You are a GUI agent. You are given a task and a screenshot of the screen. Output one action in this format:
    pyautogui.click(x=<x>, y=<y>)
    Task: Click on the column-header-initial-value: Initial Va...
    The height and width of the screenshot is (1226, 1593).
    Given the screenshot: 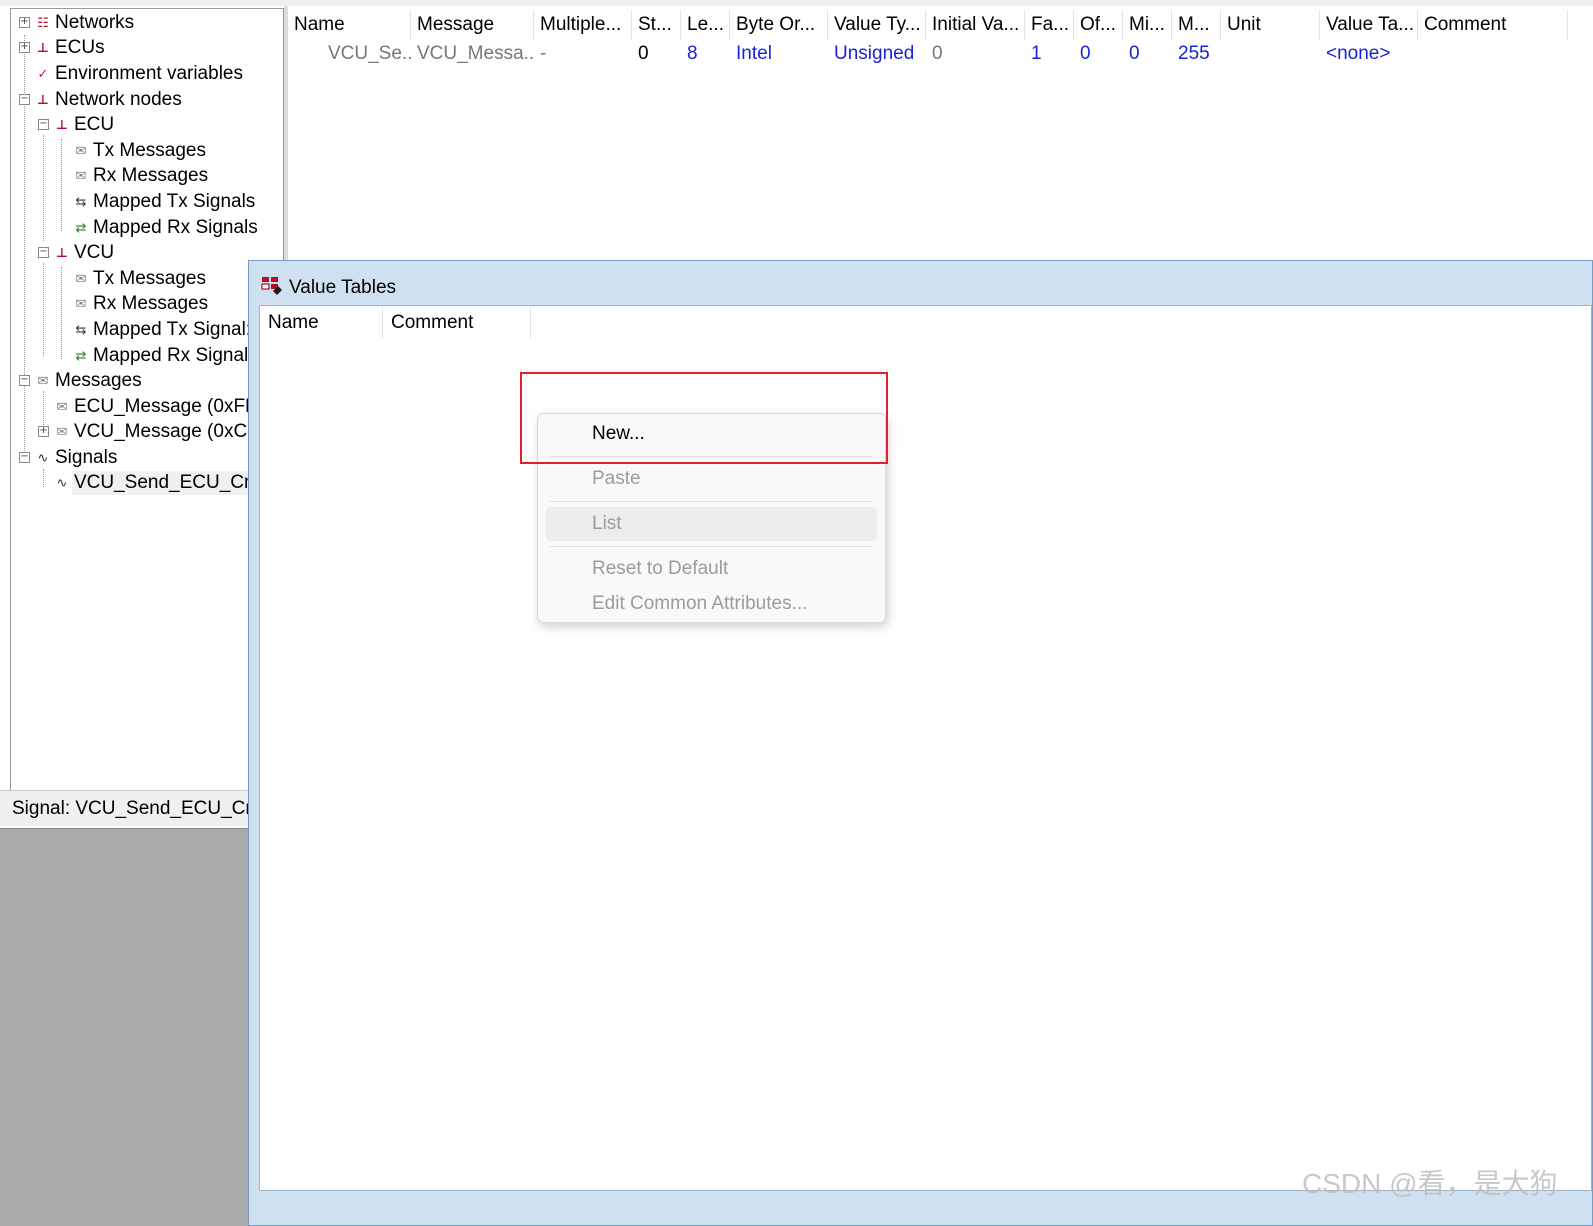 What is the action you would take?
    pyautogui.click(x=975, y=25)
    